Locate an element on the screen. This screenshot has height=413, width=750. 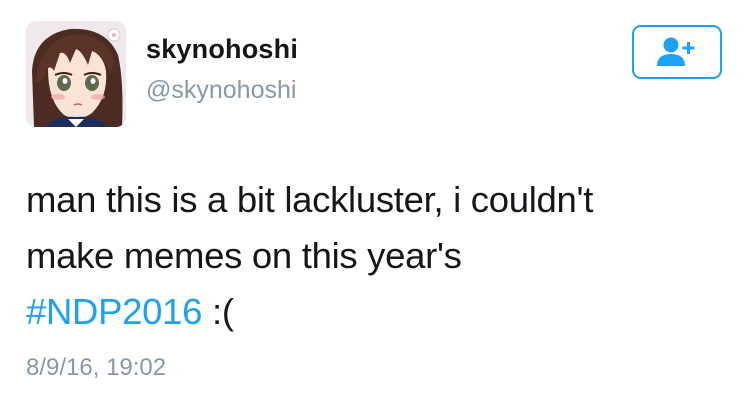
avatar is located at coordinates (76, 74).